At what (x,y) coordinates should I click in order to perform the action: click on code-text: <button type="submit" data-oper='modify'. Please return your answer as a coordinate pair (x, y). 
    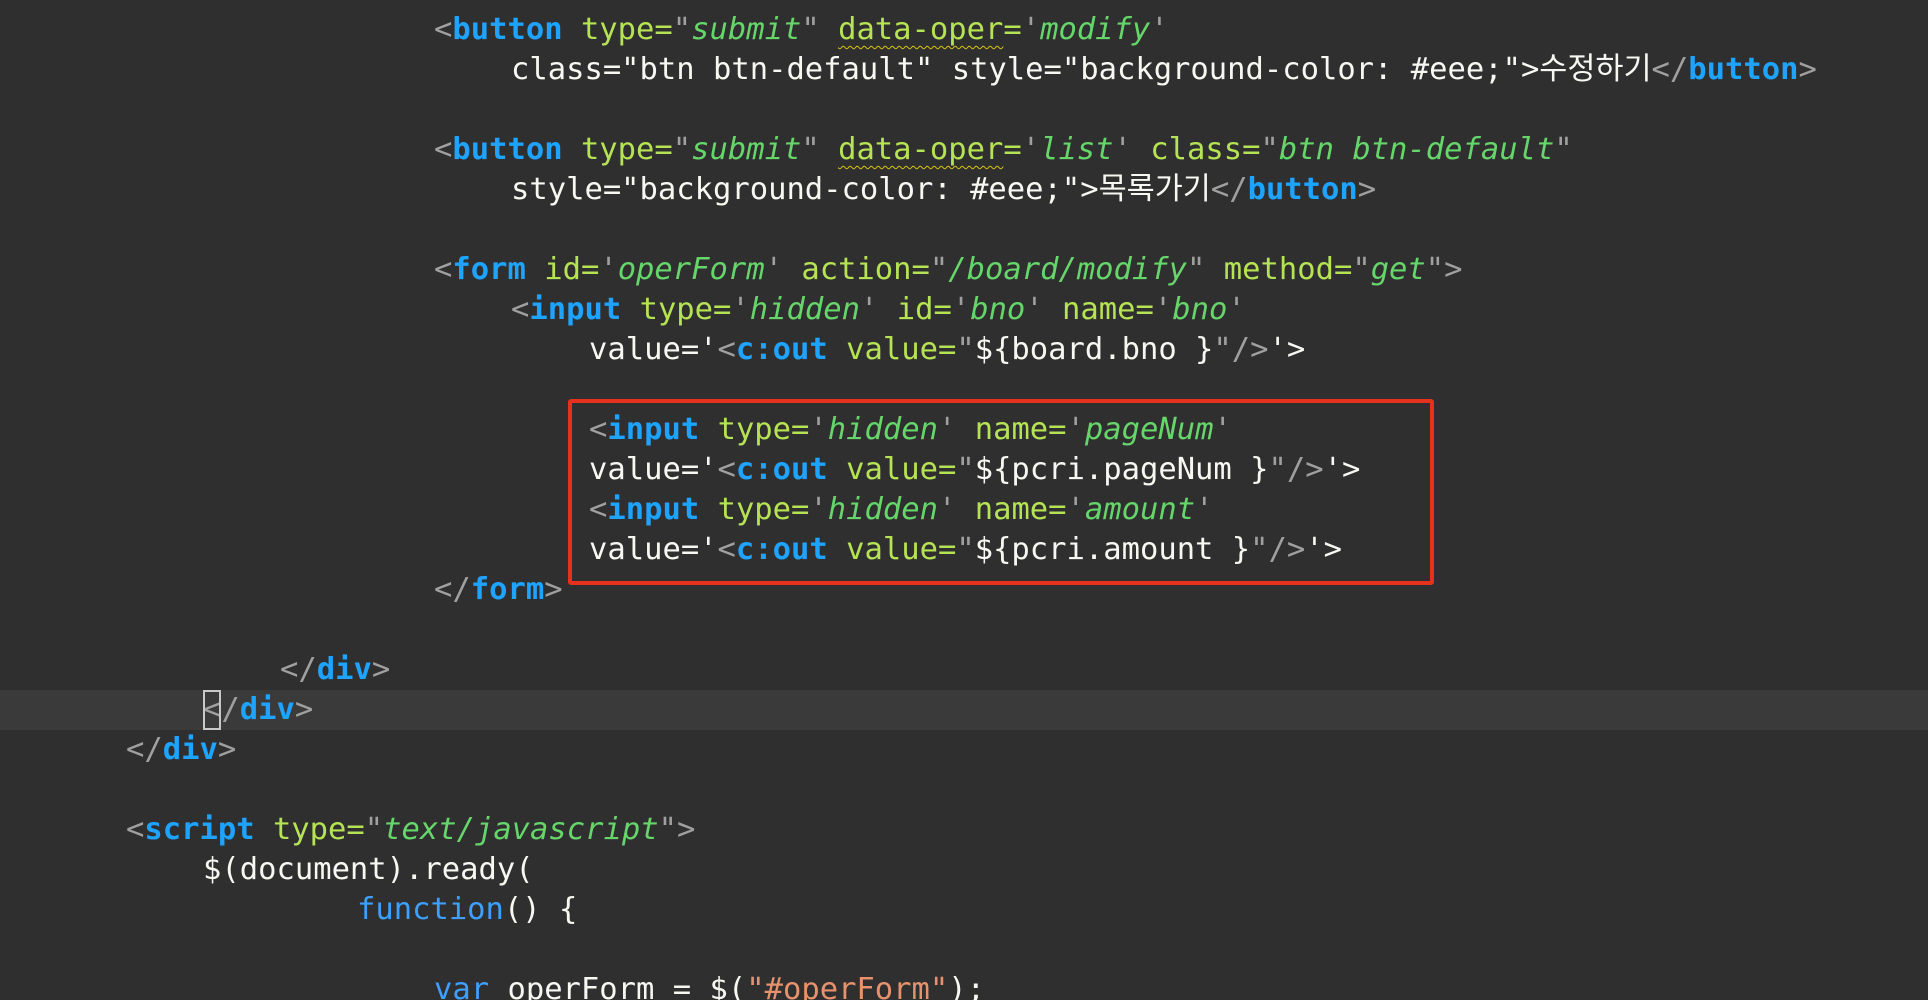
    Looking at the image, I should click on (801, 29).